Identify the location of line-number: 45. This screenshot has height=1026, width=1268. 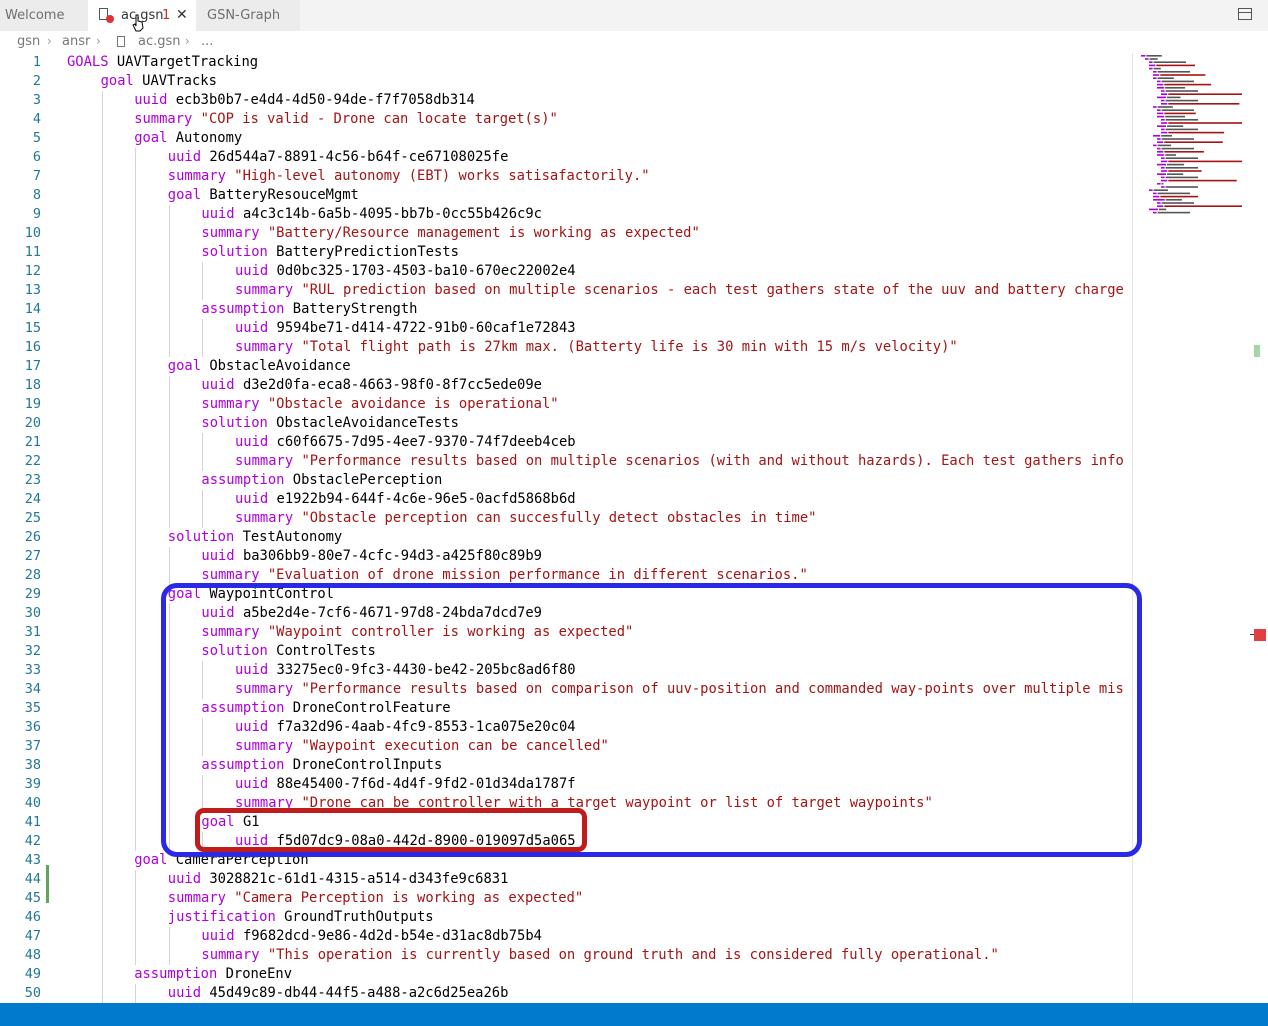
(32, 898).